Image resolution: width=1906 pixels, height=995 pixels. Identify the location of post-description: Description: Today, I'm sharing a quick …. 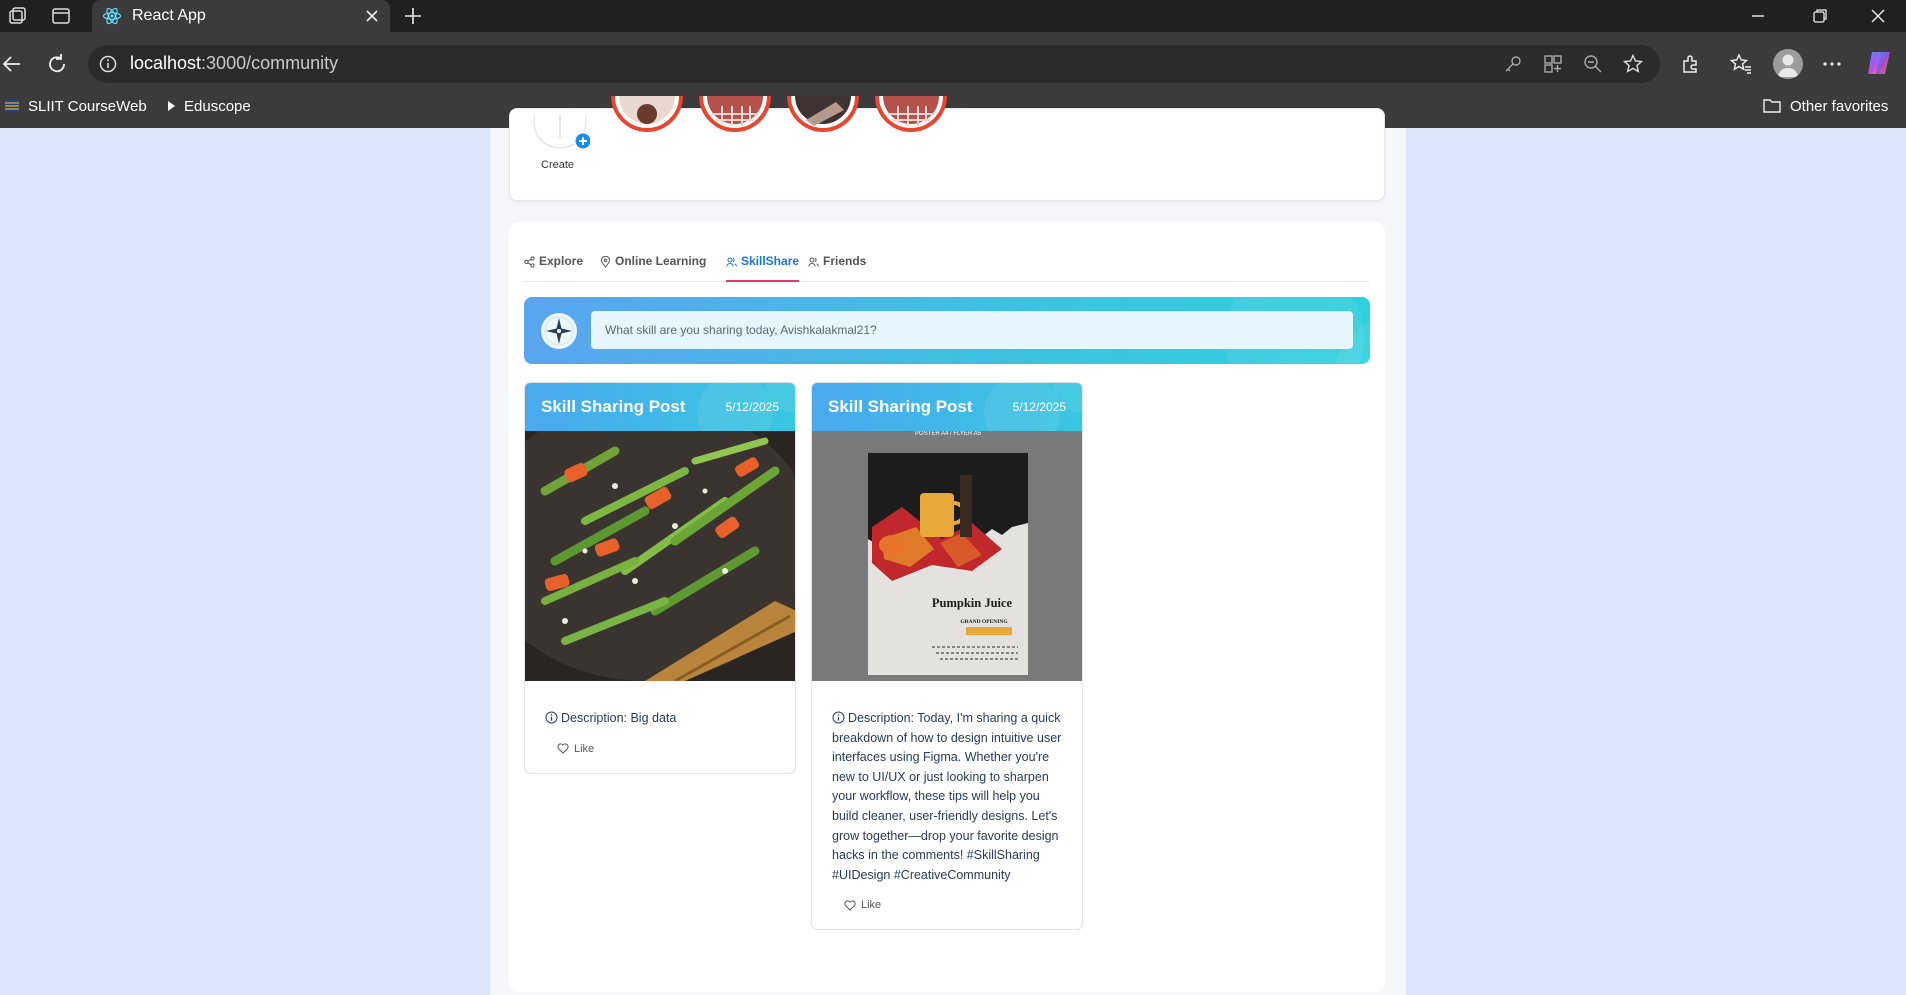
(947, 796).